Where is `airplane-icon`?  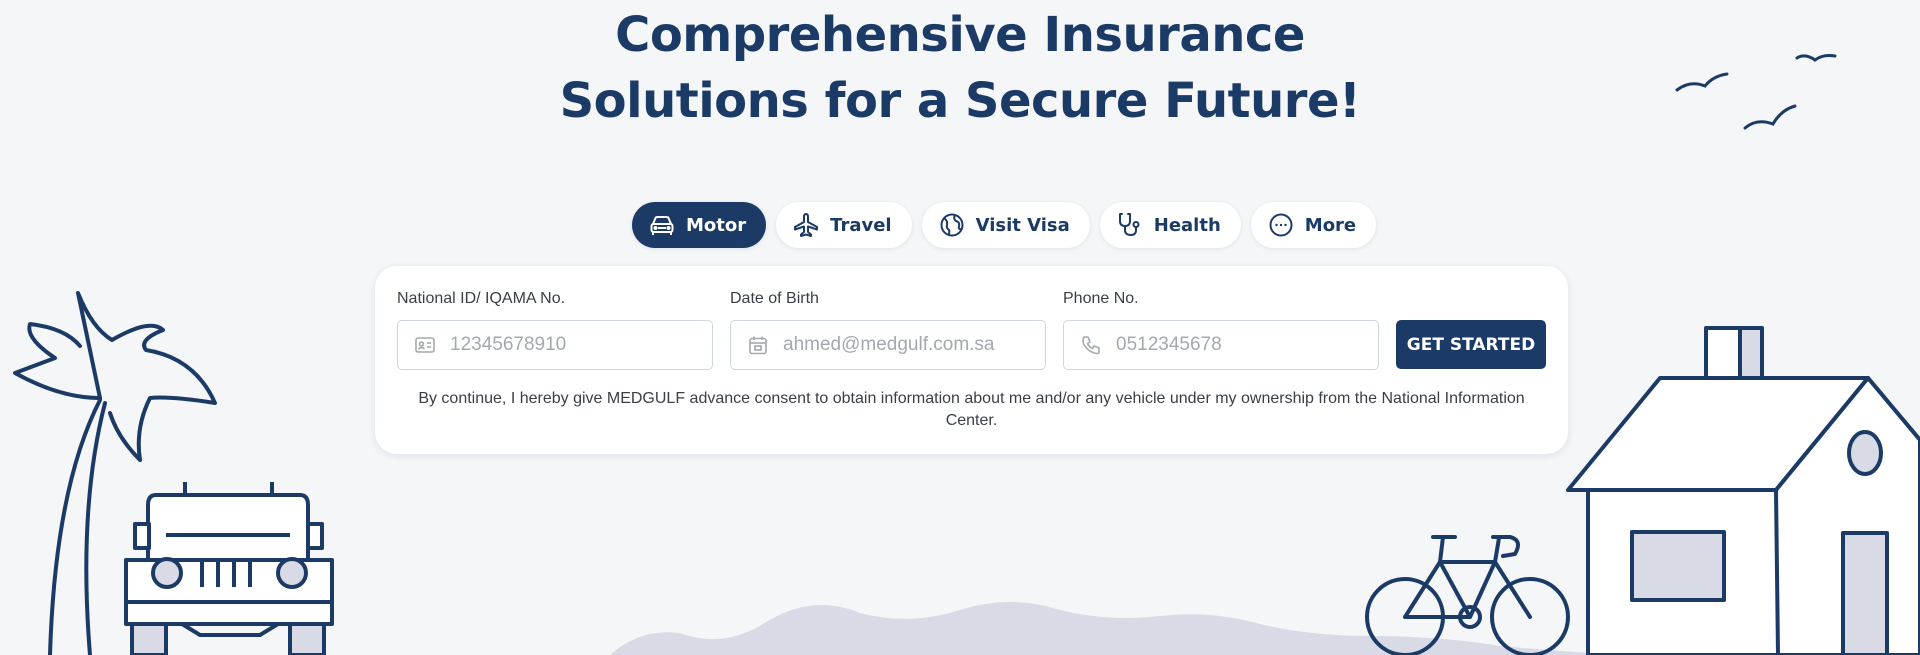 airplane-icon is located at coordinates (806, 225).